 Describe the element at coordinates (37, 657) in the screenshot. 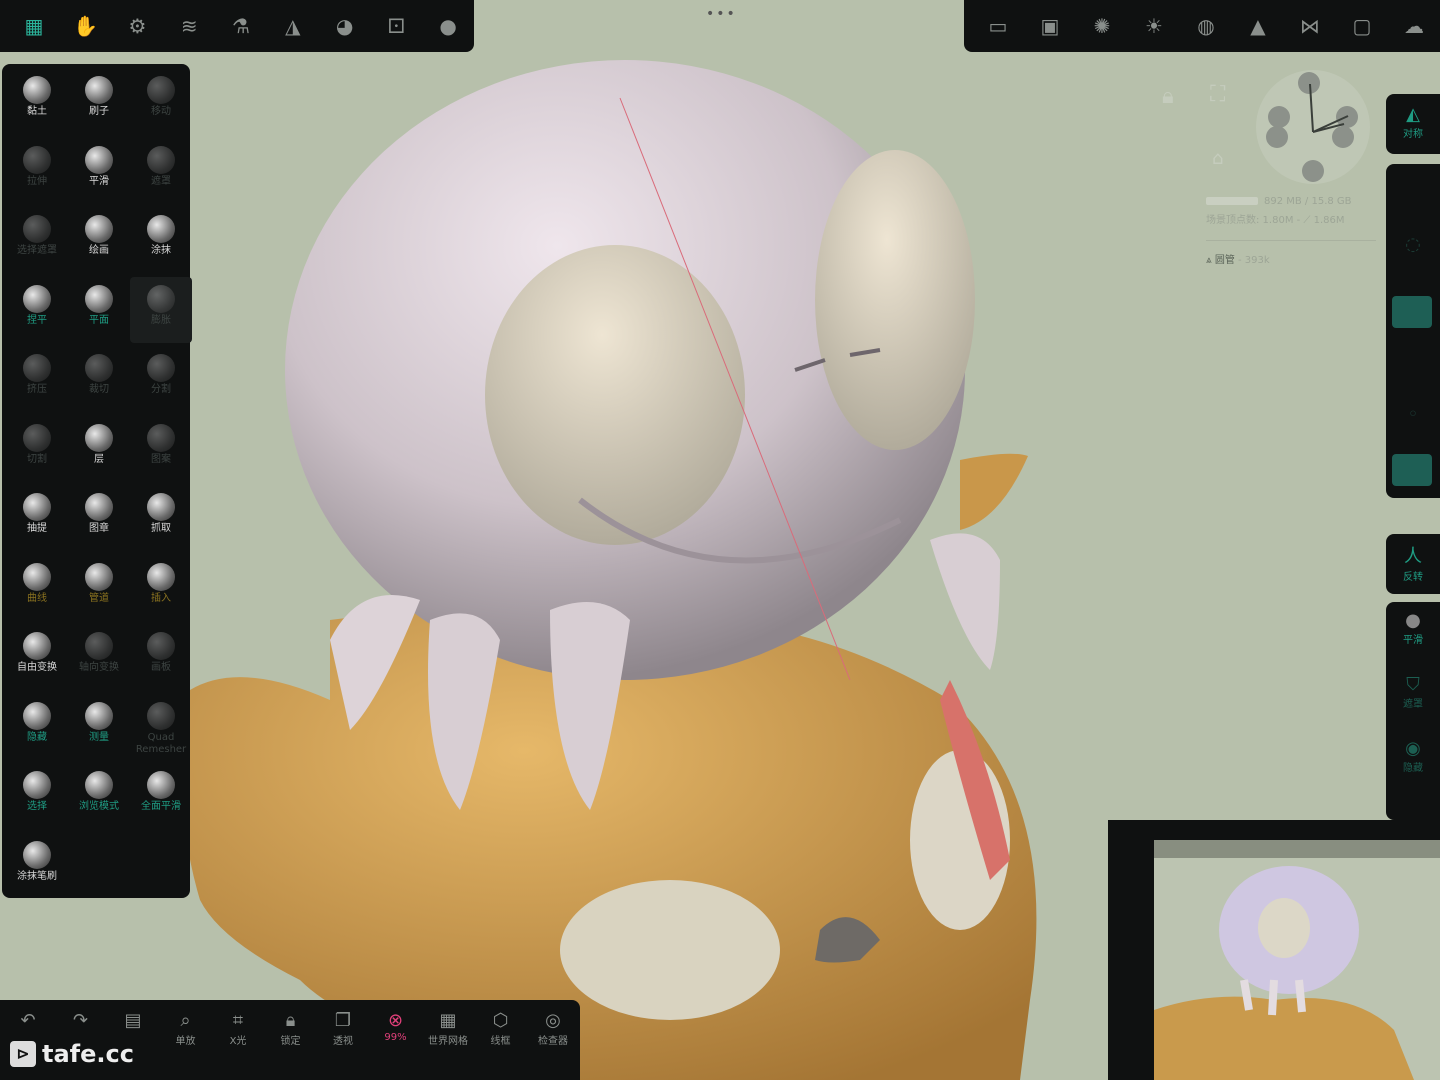

I see `tool-24: 自由变换` at that location.